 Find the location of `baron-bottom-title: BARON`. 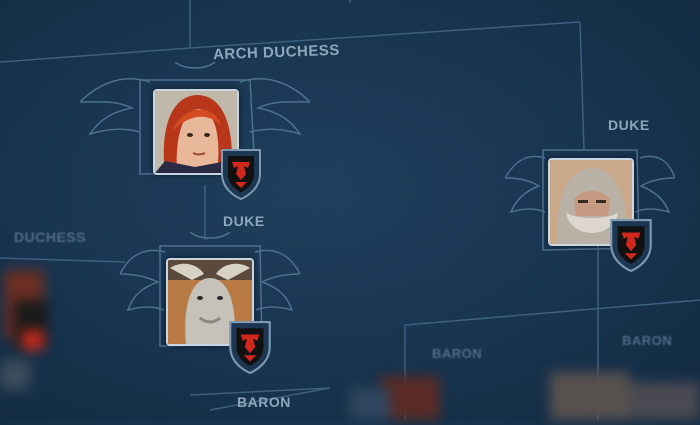

baron-bottom-title: BARON is located at coordinates (264, 402).